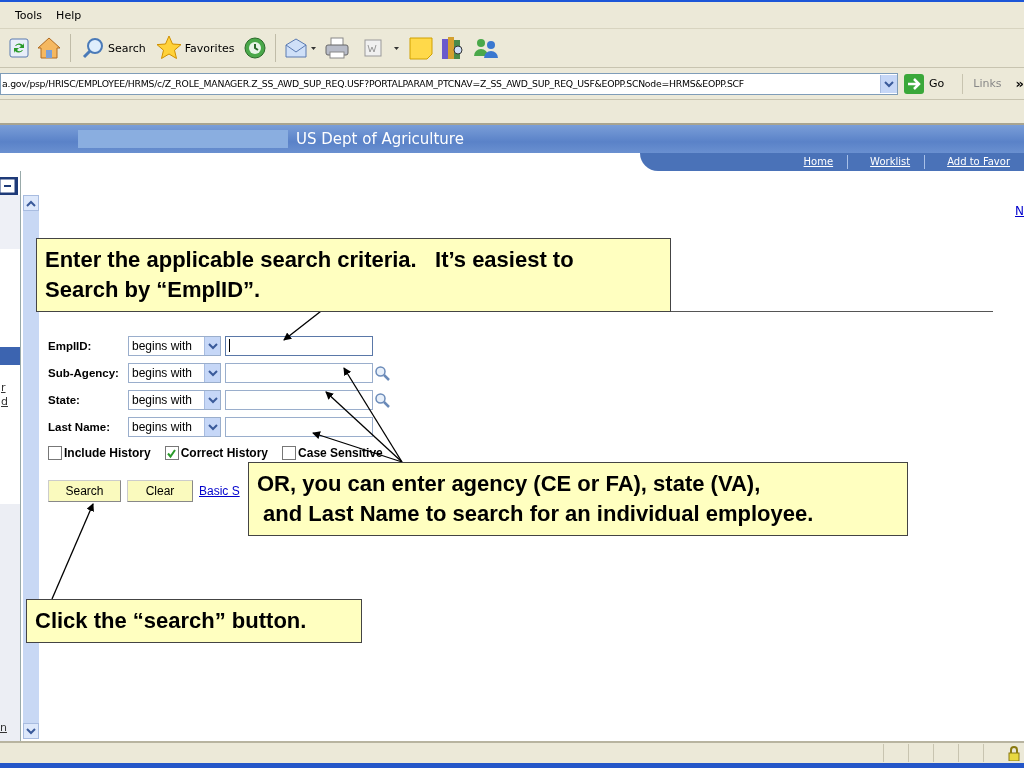 The image size is (1024, 768). What do you see at coordinates (49, 48) in the screenshot?
I see `home-icon` at bounding box center [49, 48].